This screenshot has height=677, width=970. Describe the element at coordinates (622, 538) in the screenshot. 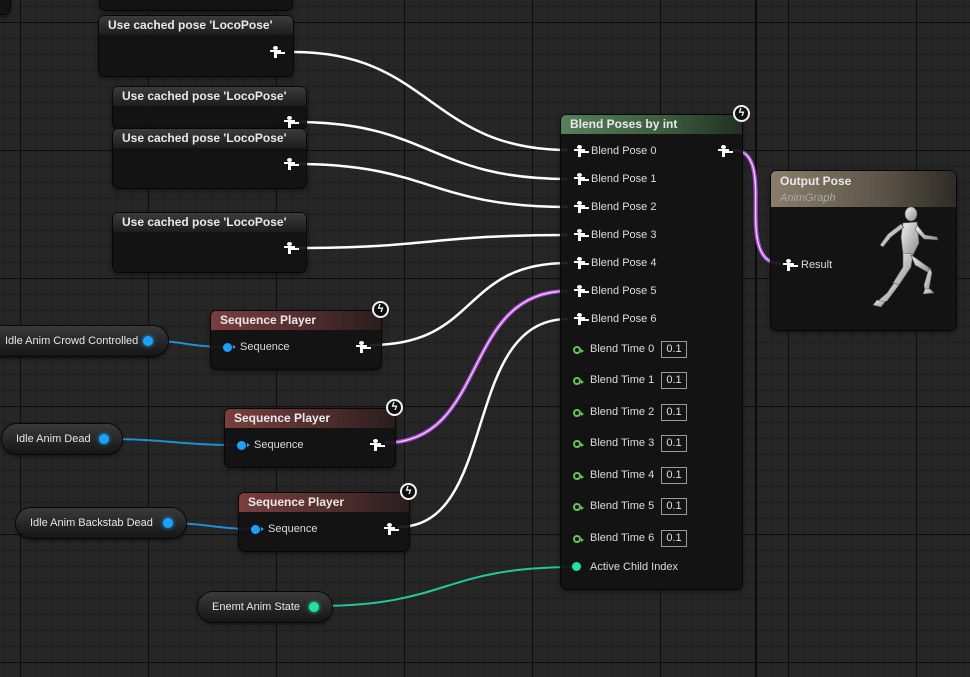

I see `blend-time-label: Blend Time 6` at that location.